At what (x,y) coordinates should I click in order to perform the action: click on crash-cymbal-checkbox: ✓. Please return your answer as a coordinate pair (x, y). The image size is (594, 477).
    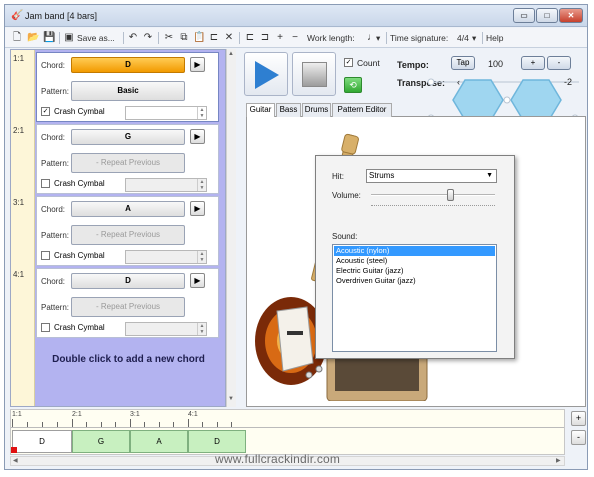
    Looking at the image, I should click on (45, 111).